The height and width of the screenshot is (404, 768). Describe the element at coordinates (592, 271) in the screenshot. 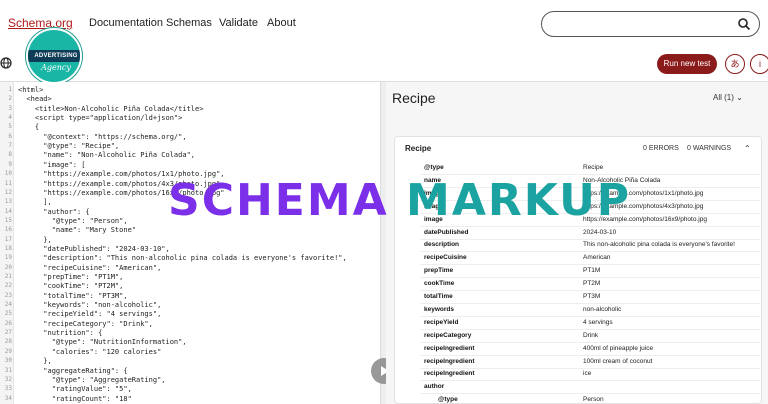

I see `property-value: PT1M` at that location.